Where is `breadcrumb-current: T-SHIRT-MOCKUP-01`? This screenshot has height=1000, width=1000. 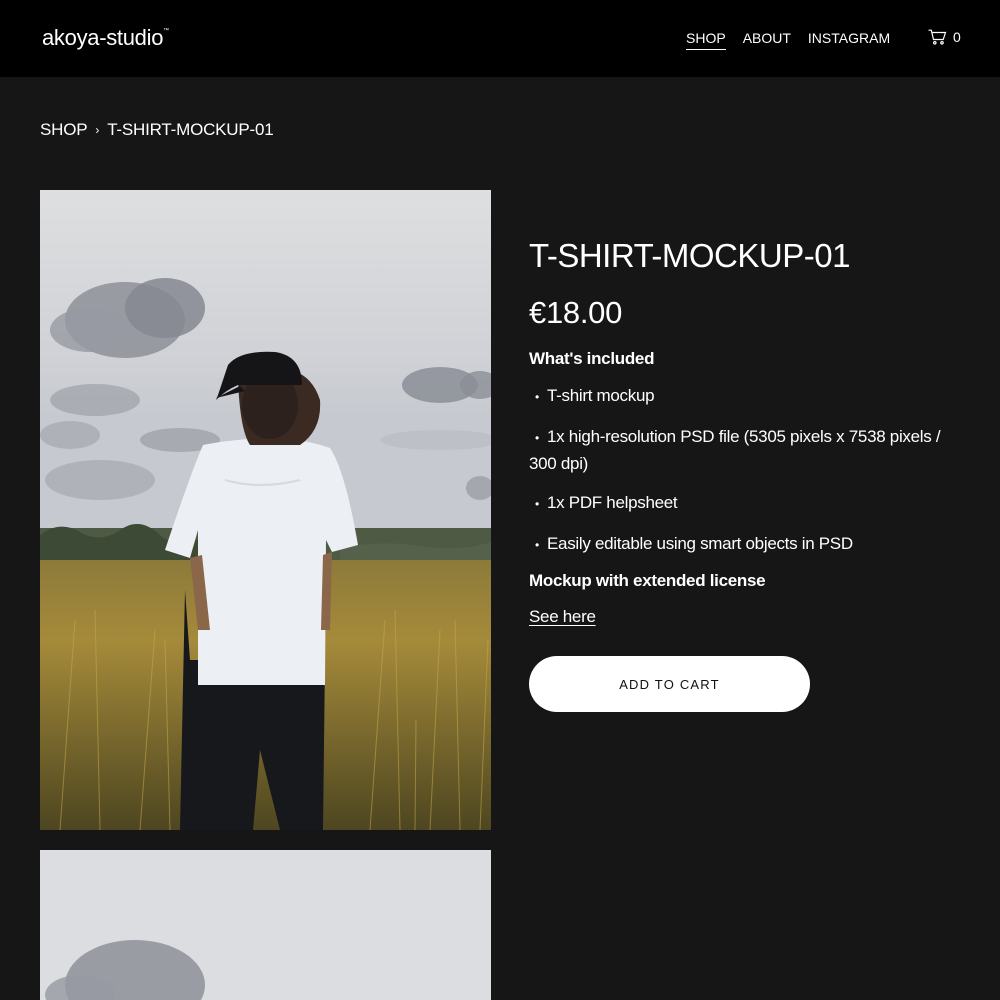
breadcrumb-current: T-SHIRT-MOCKUP-01 is located at coordinates (190, 129).